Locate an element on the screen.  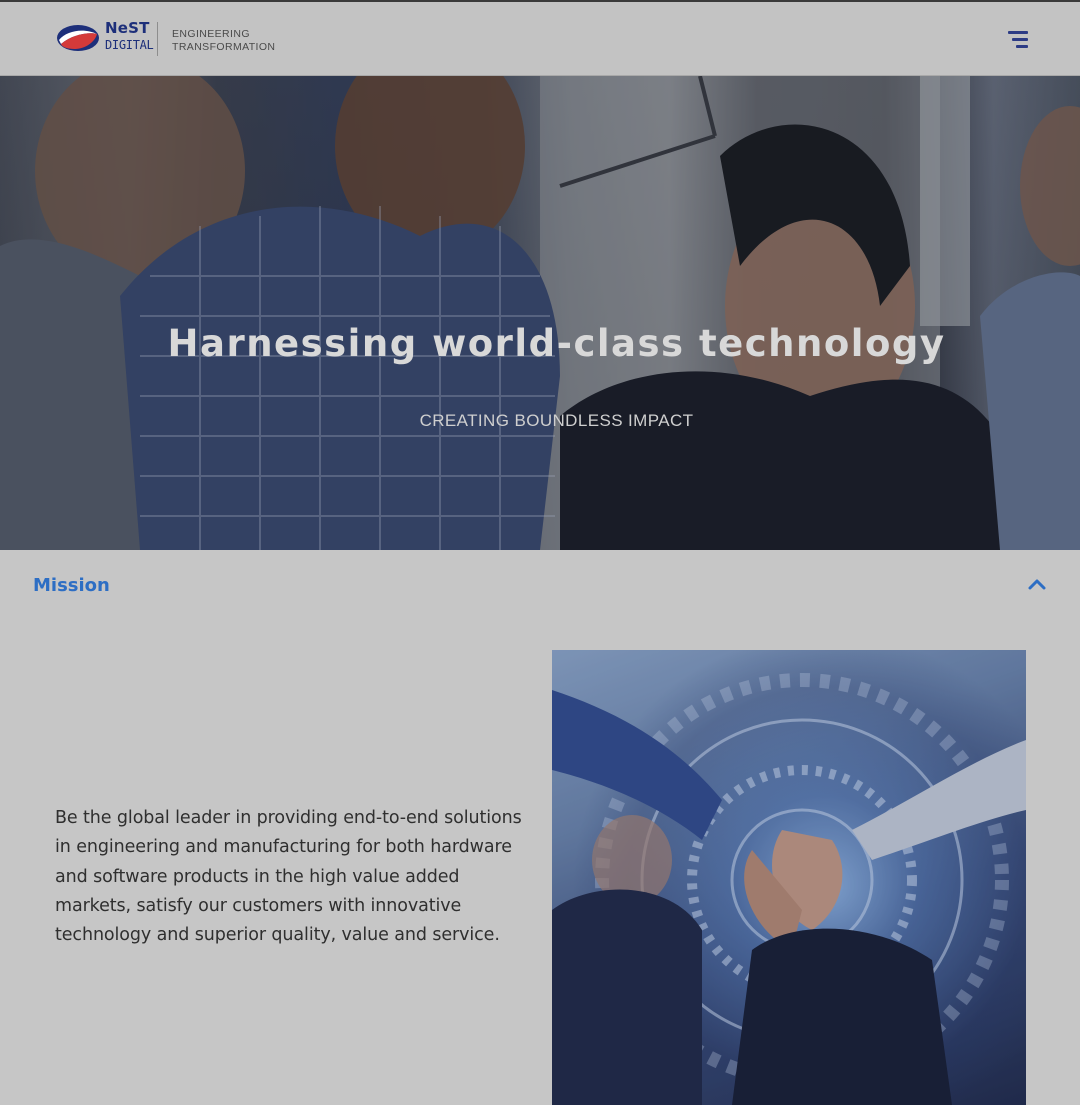
logo-wordmark: NeST DIGITAL is located at coordinates (129, 35).